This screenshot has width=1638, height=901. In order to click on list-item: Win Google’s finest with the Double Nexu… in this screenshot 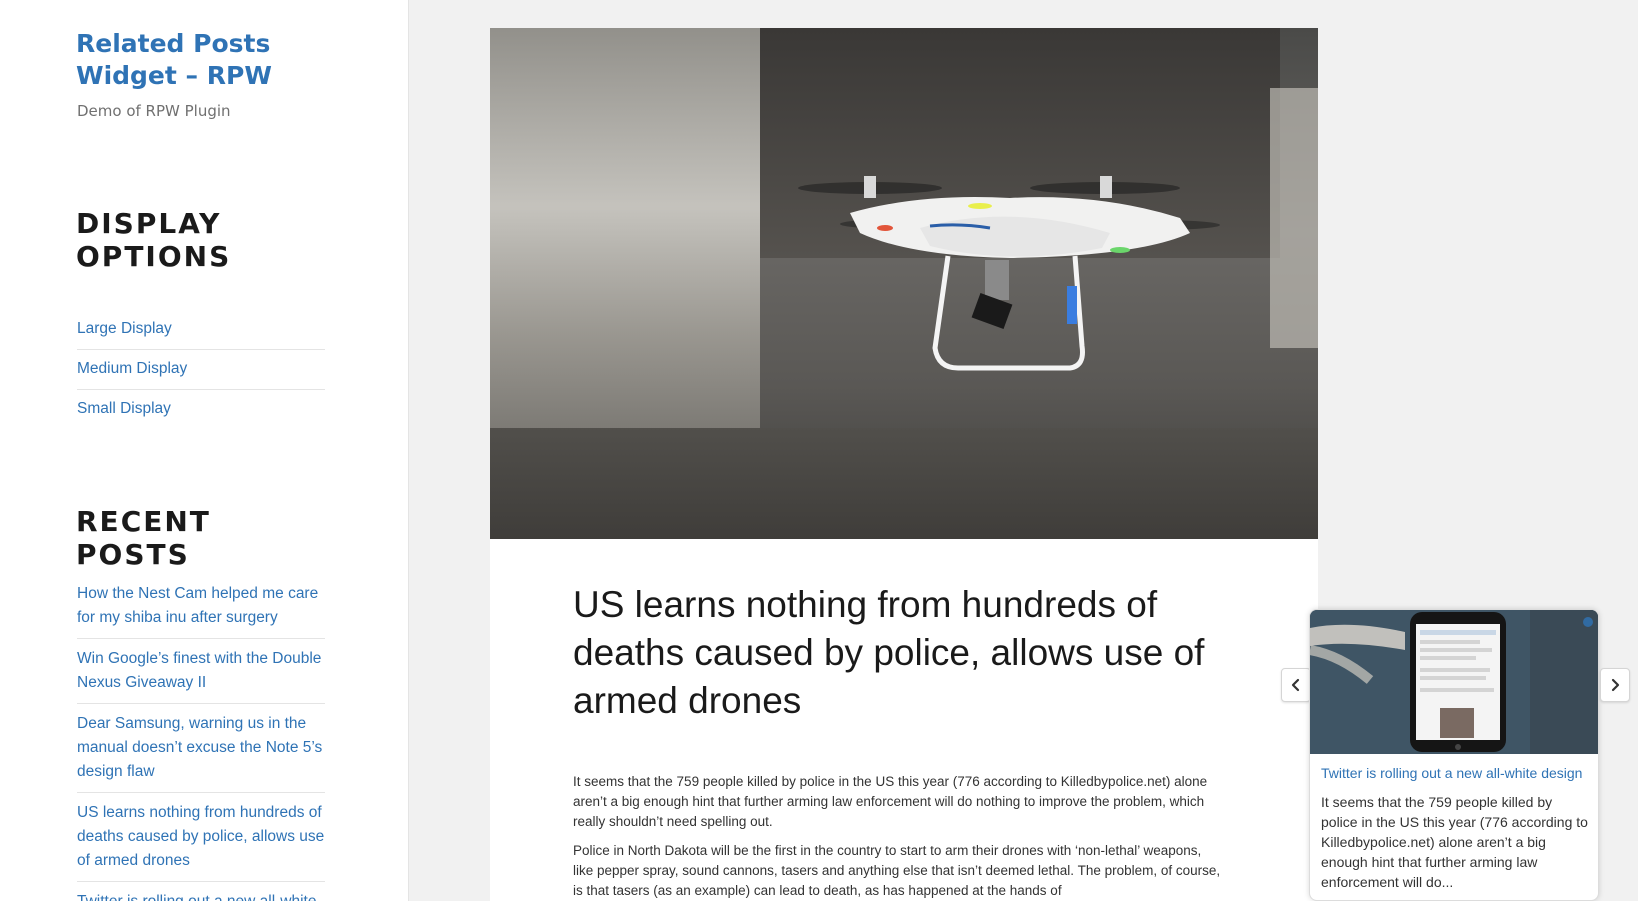, I will do `click(201, 671)`.